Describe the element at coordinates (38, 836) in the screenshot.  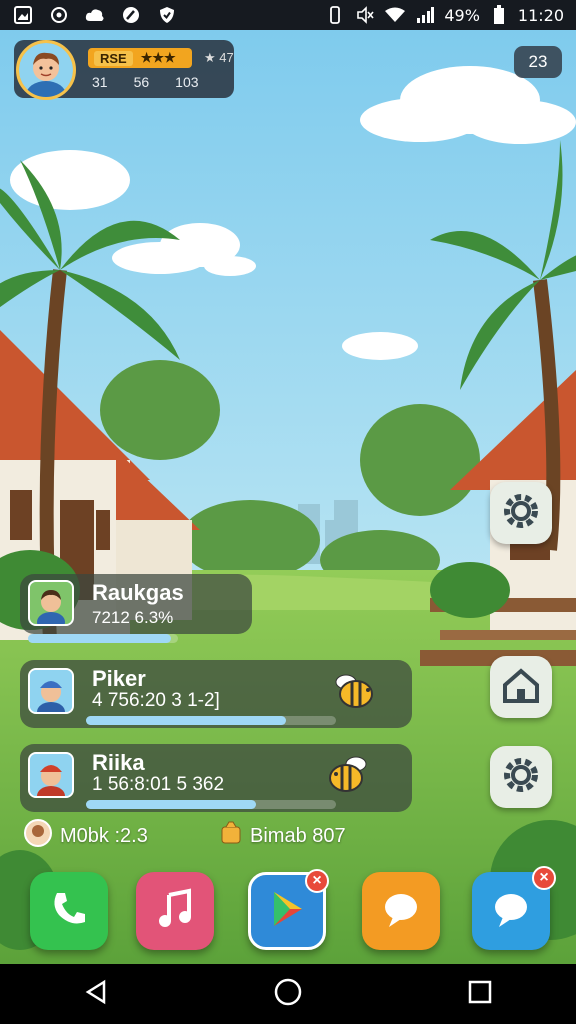
I see `small-avatar-icon` at that location.